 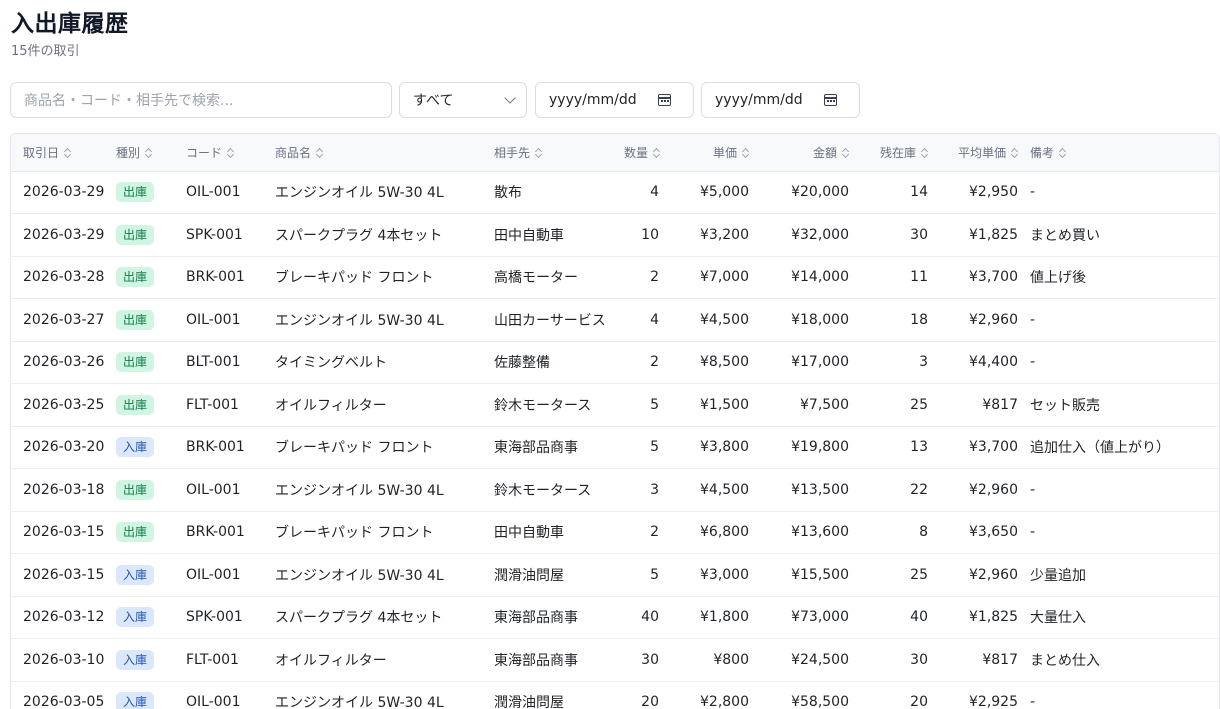 What do you see at coordinates (716, 447) in the screenshot?
I see `cell-price: ¥3,800` at bounding box center [716, 447].